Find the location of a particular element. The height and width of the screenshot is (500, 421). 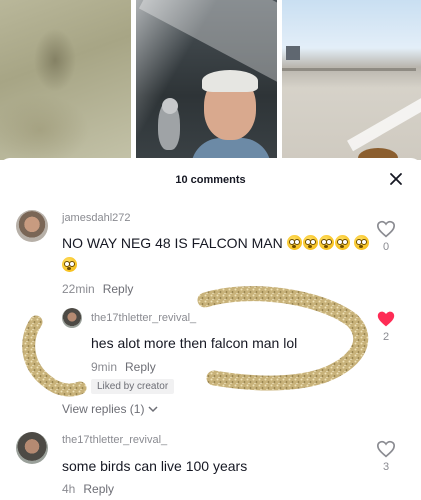

comment-time: 4h is located at coordinates (69, 489).